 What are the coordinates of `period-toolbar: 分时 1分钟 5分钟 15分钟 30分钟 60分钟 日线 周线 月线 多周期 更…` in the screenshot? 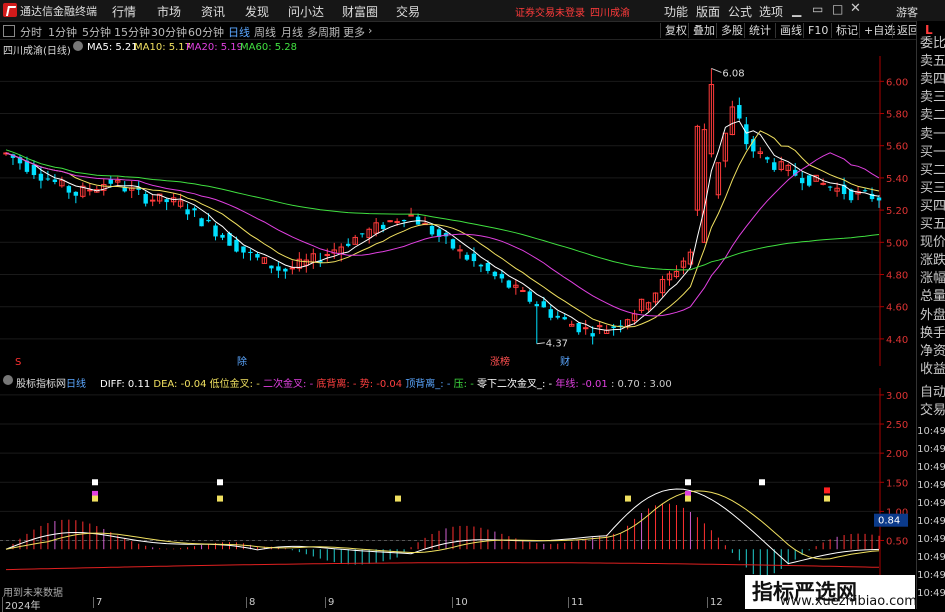 It's located at (472, 31).